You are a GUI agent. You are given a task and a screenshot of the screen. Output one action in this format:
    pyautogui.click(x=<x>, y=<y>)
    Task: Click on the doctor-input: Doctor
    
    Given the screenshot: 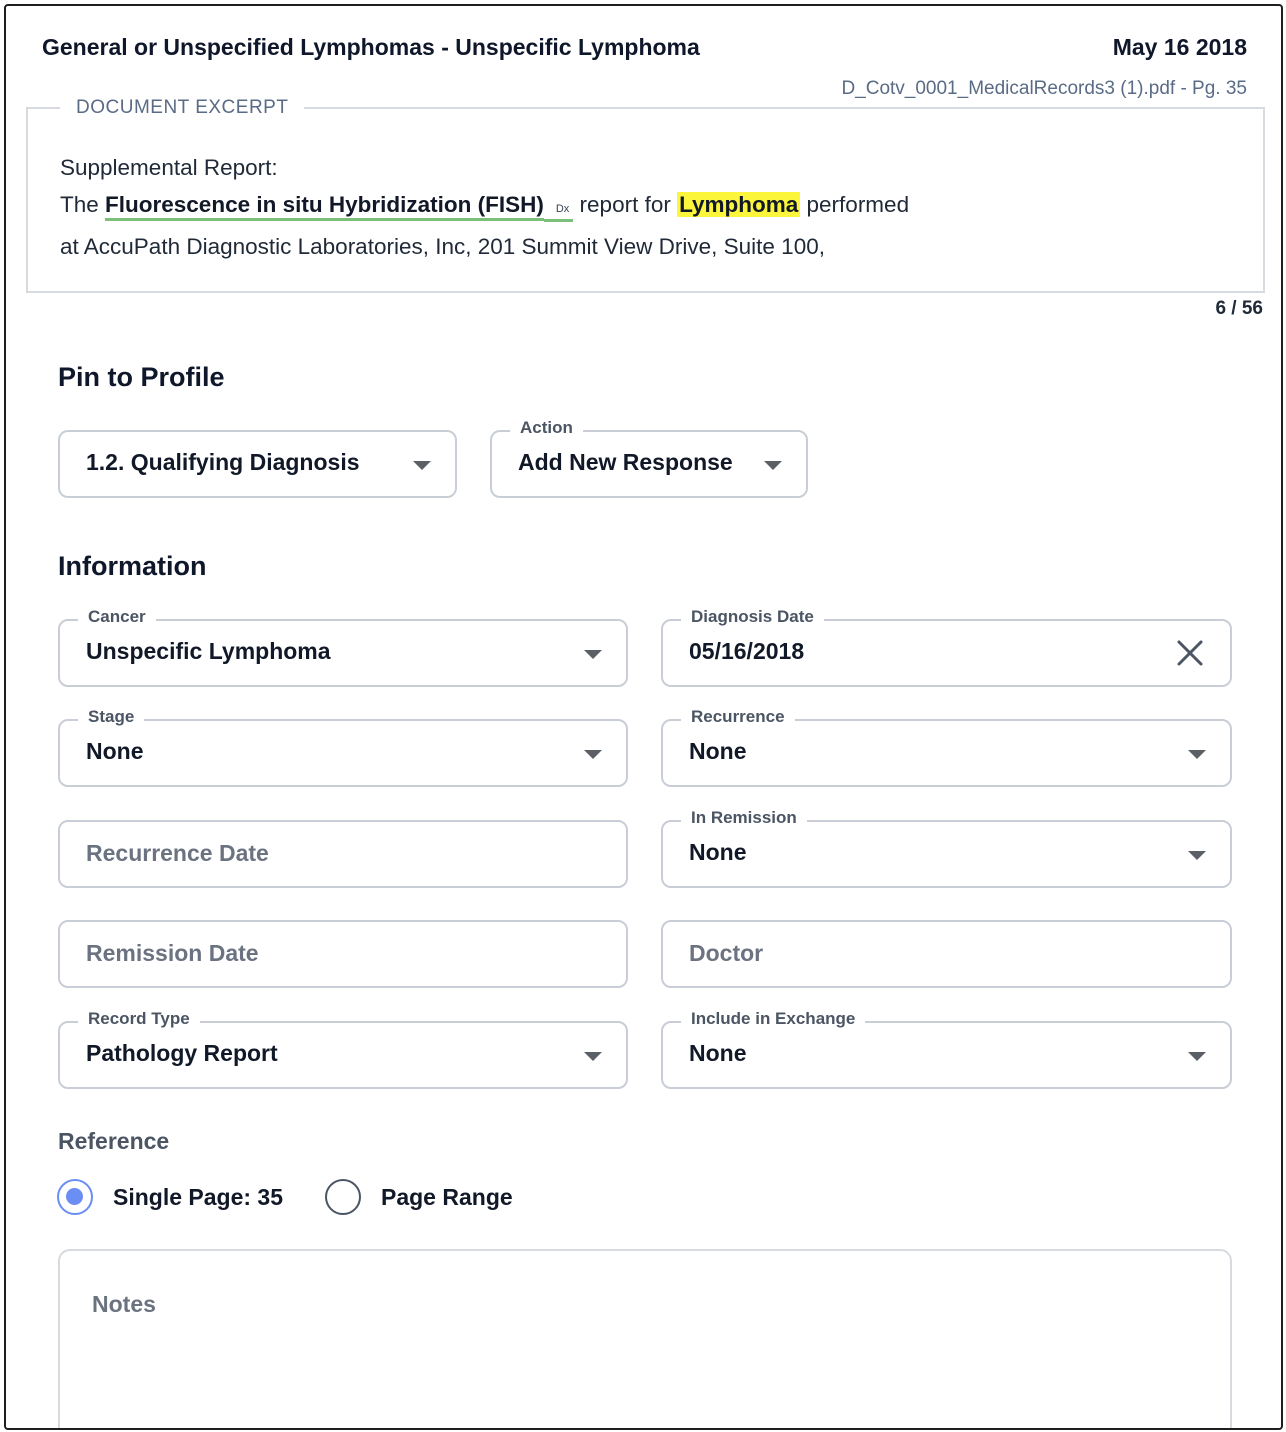 What is the action you would take?
    pyautogui.click(x=946, y=954)
    